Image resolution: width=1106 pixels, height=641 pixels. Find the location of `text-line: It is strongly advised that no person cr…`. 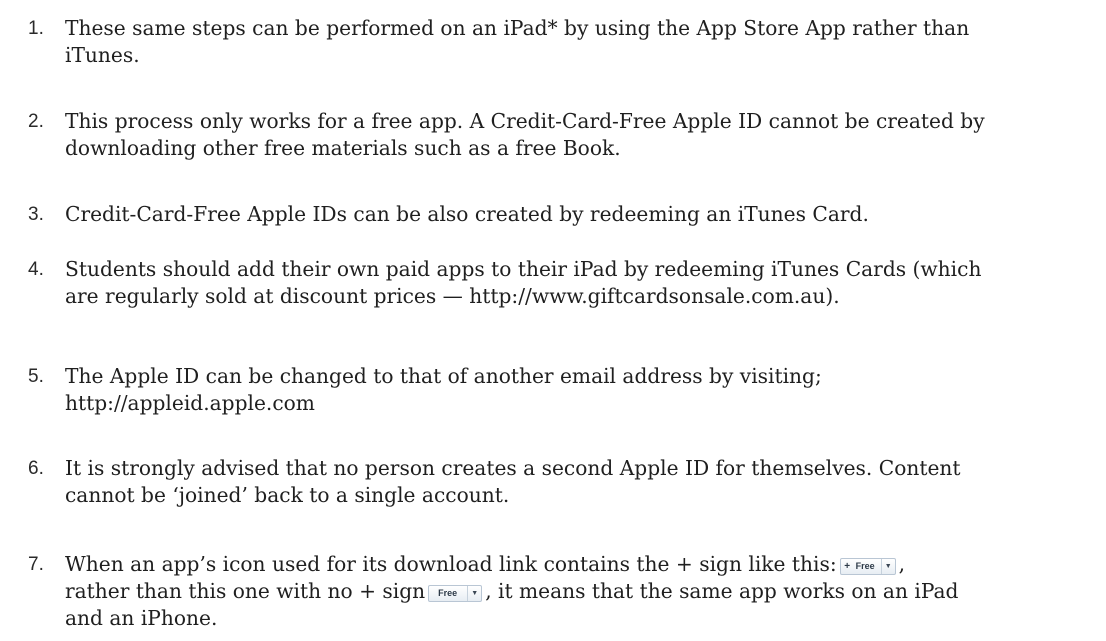

text-line: It is strongly advised that no person cr… is located at coordinates (513, 468).